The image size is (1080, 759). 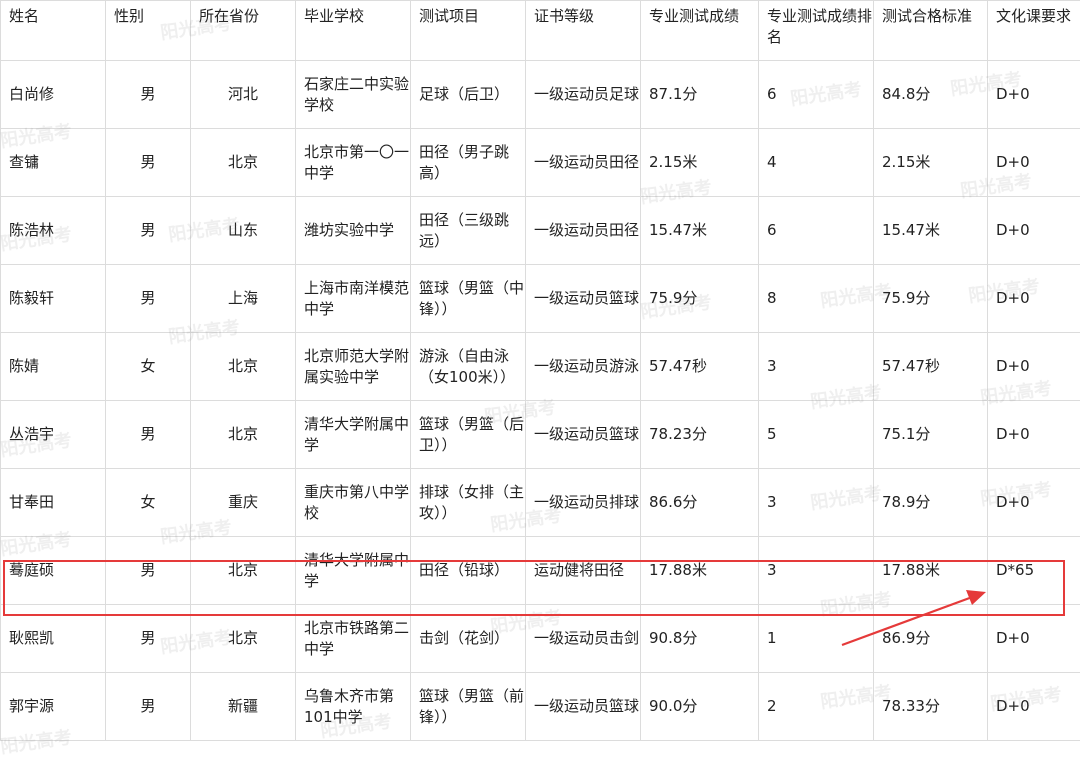 I want to click on cell-school: 北京市第一〇一中学, so click(x=353, y=163).